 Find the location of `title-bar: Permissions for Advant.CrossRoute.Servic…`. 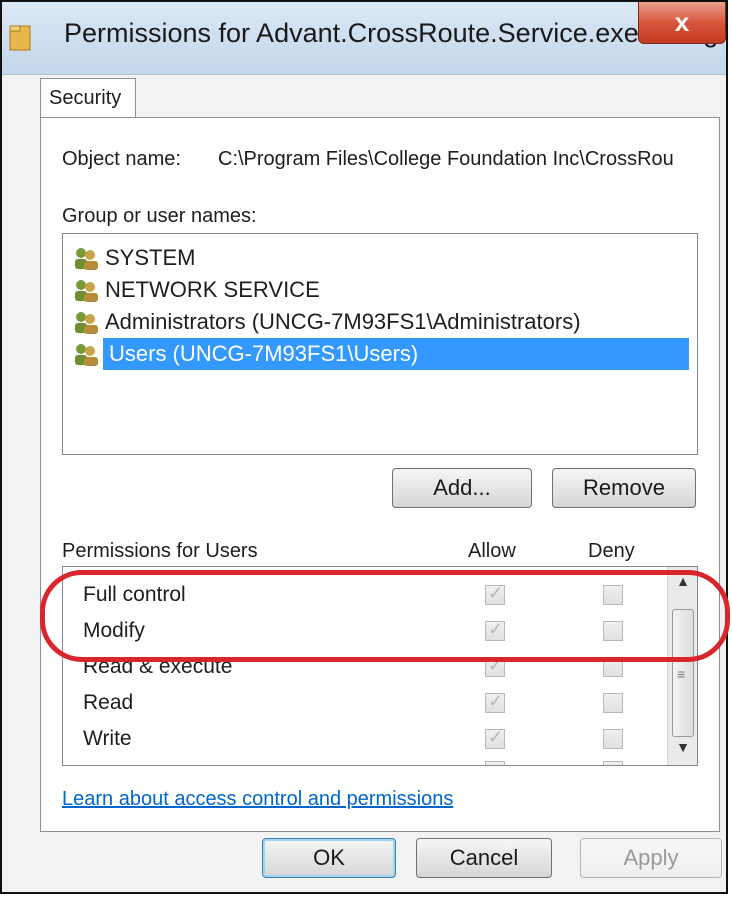

title-bar: Permissions for Advant.CrossRoute.Servic… is located at coordinates (364, 38).